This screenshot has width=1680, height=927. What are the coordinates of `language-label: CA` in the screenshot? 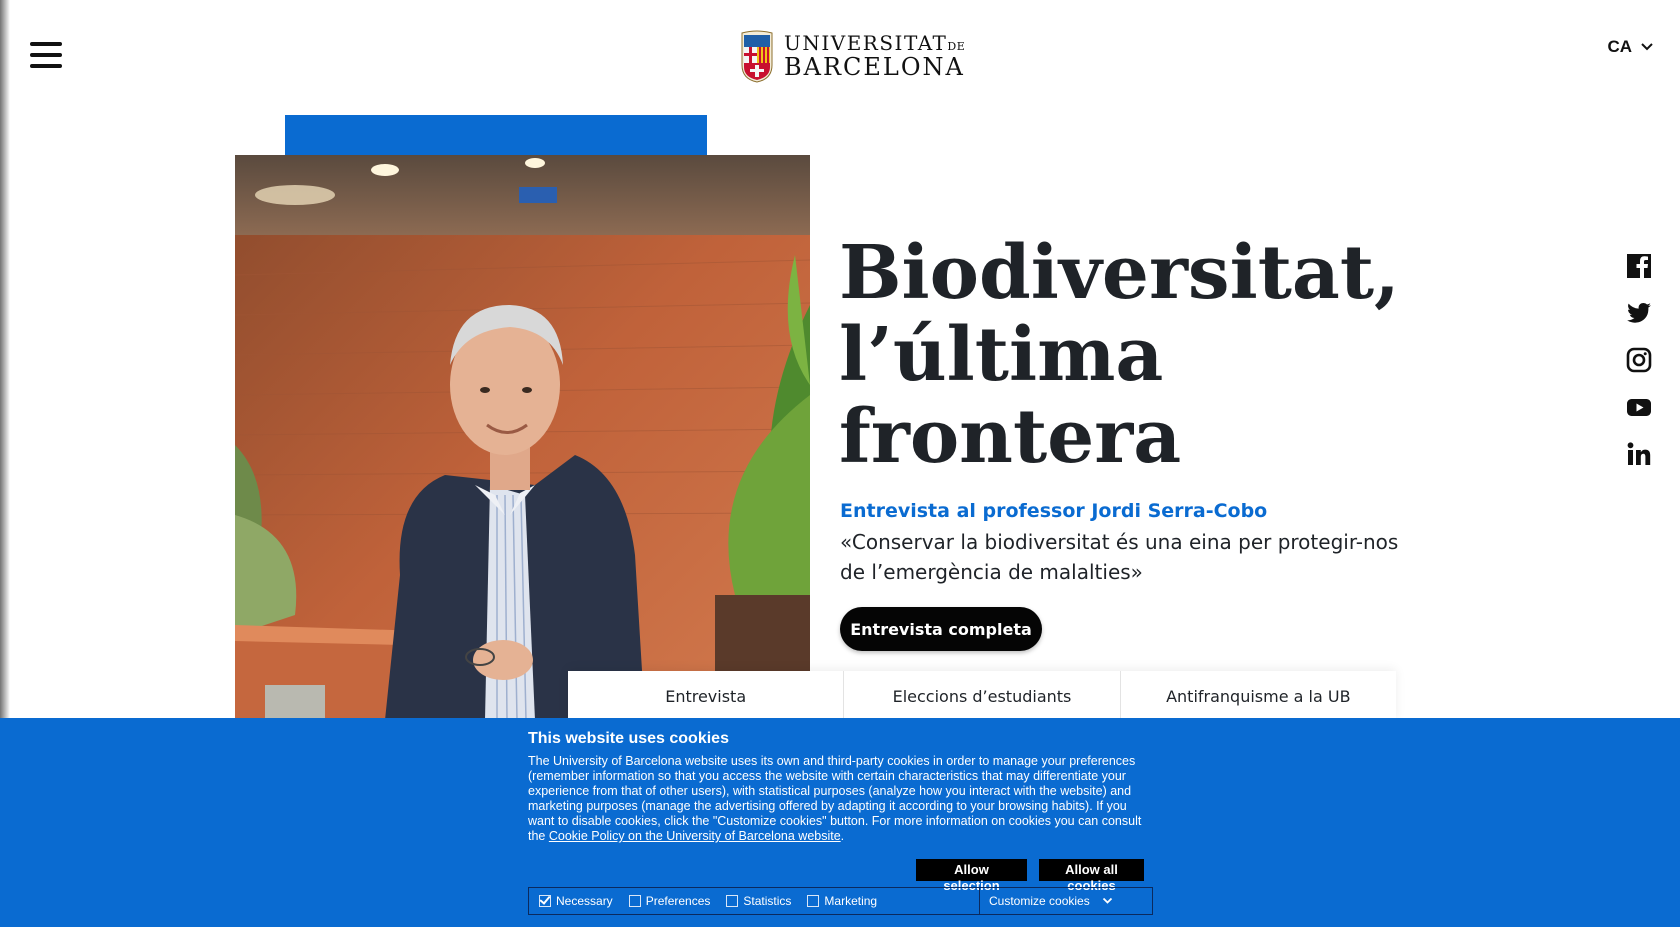 It's located at (1619, 46).